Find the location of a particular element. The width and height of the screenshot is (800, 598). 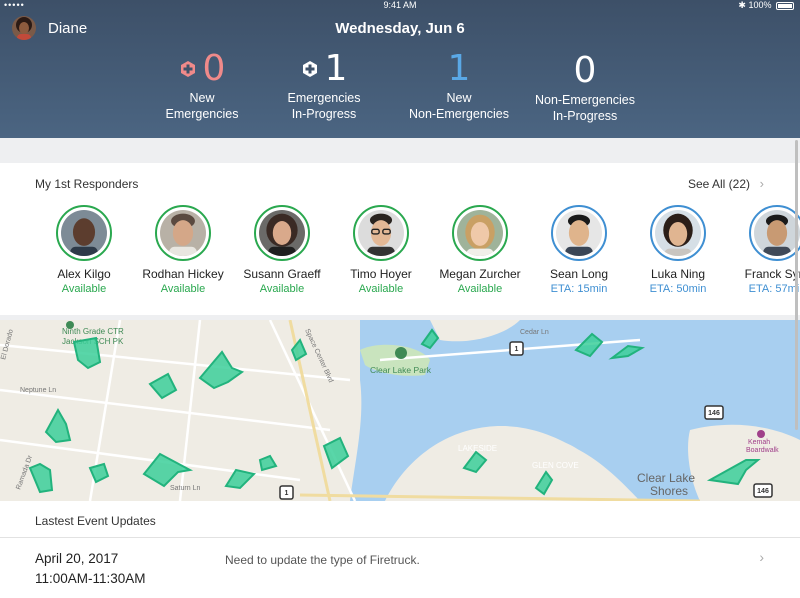

responder-name: Sean Long is located at coordinates (579, 274).